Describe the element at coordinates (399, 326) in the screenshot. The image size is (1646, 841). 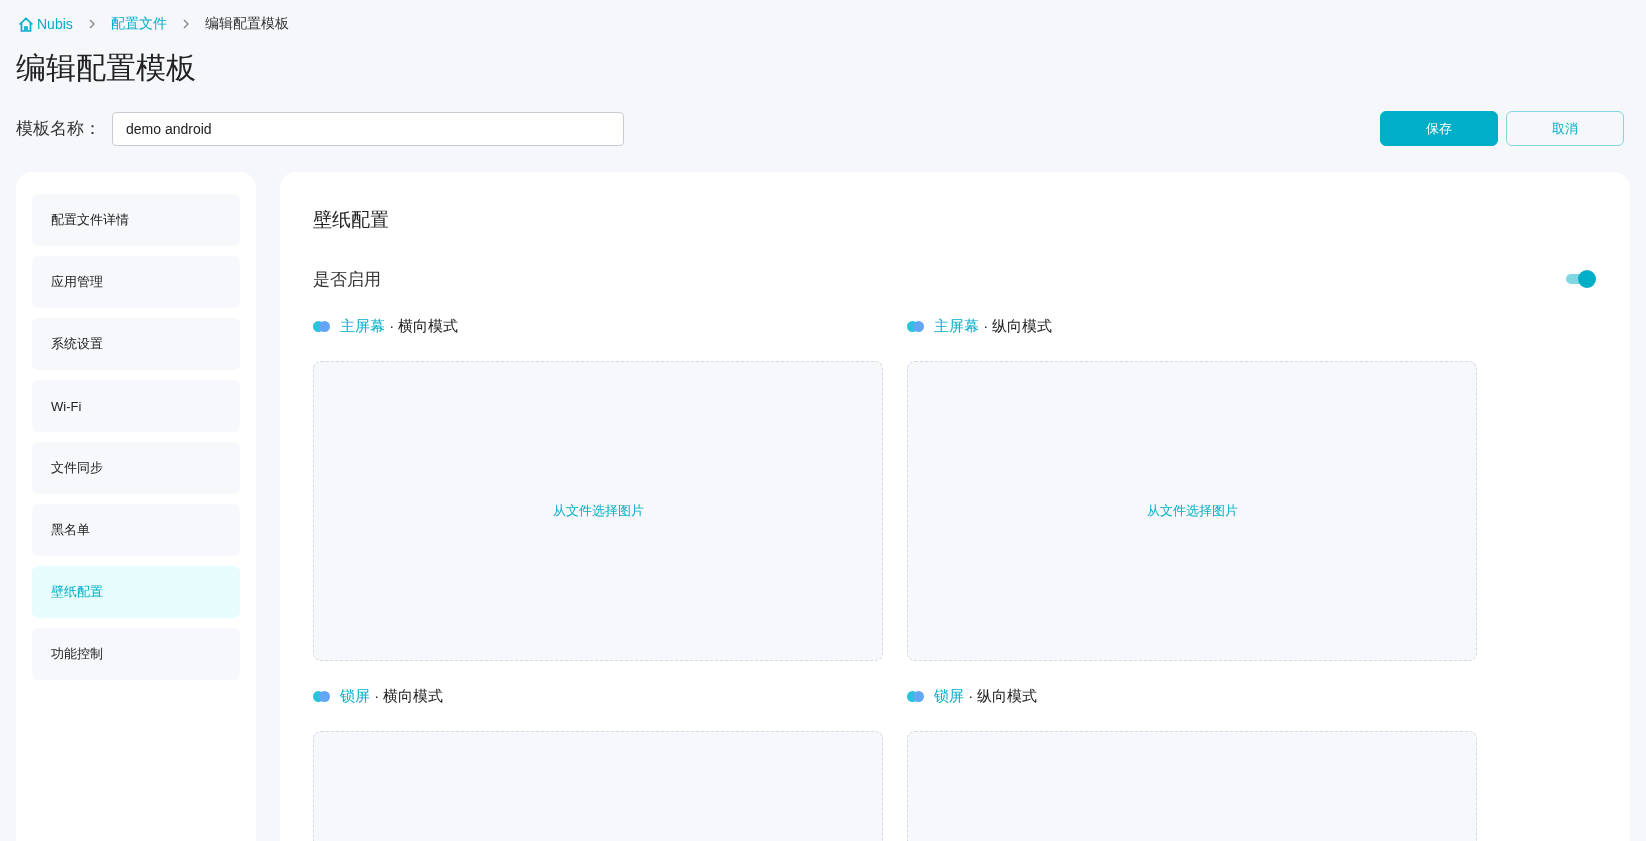
I see `wallpaper-title: 主屏幕 · 横向模式` at that location.